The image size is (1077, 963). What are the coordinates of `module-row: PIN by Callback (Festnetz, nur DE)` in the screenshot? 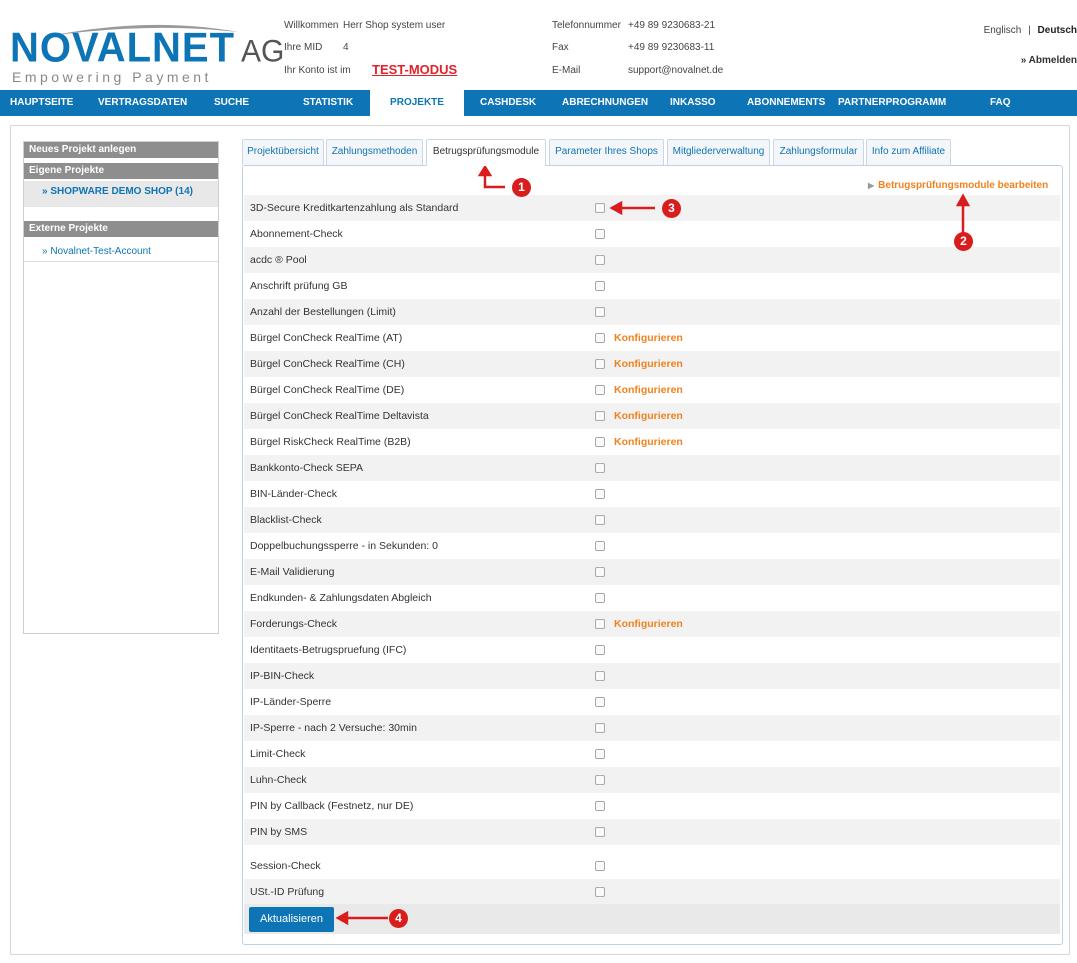 It's located at (652, 806).